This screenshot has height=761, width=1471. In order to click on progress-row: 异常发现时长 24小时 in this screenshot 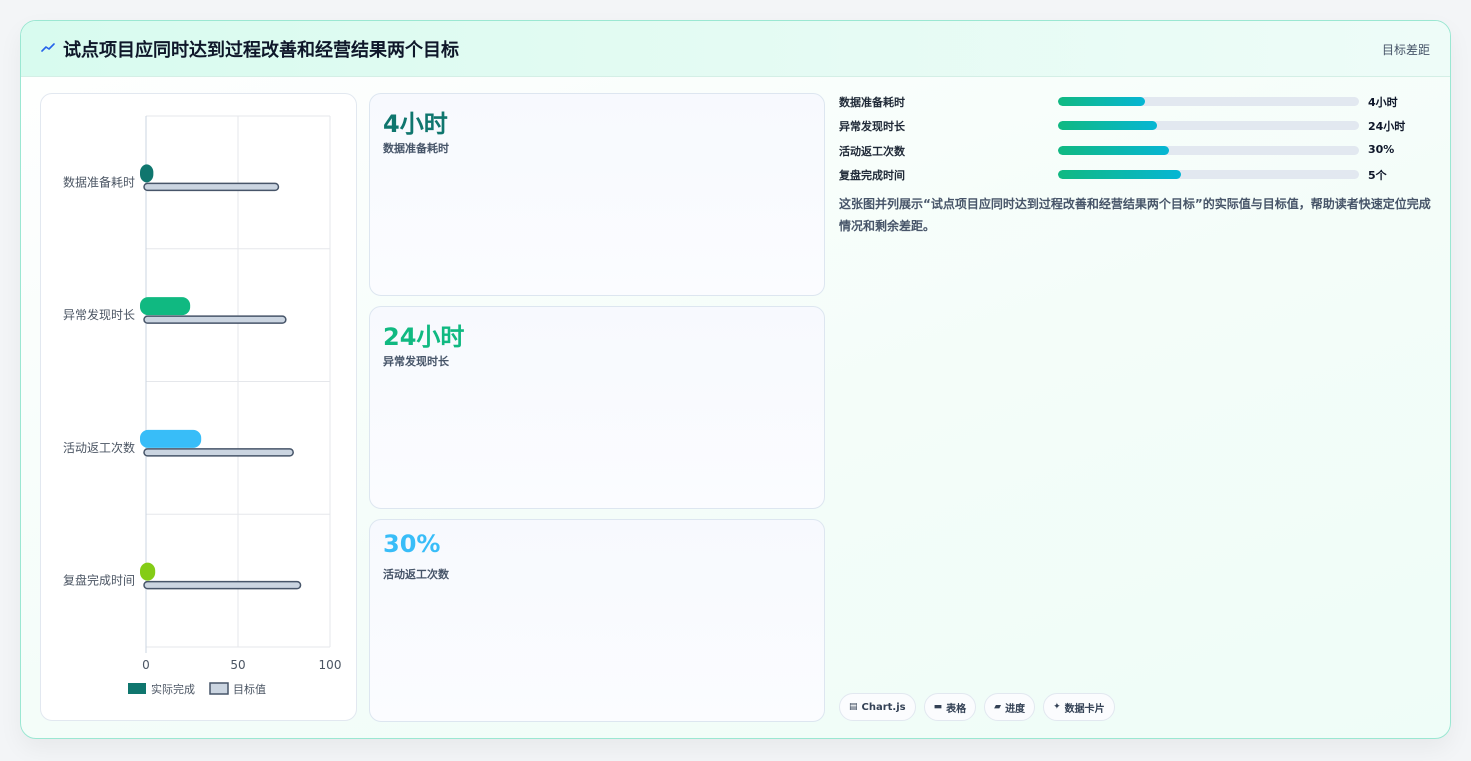, I will do `click(1139, 126)`.